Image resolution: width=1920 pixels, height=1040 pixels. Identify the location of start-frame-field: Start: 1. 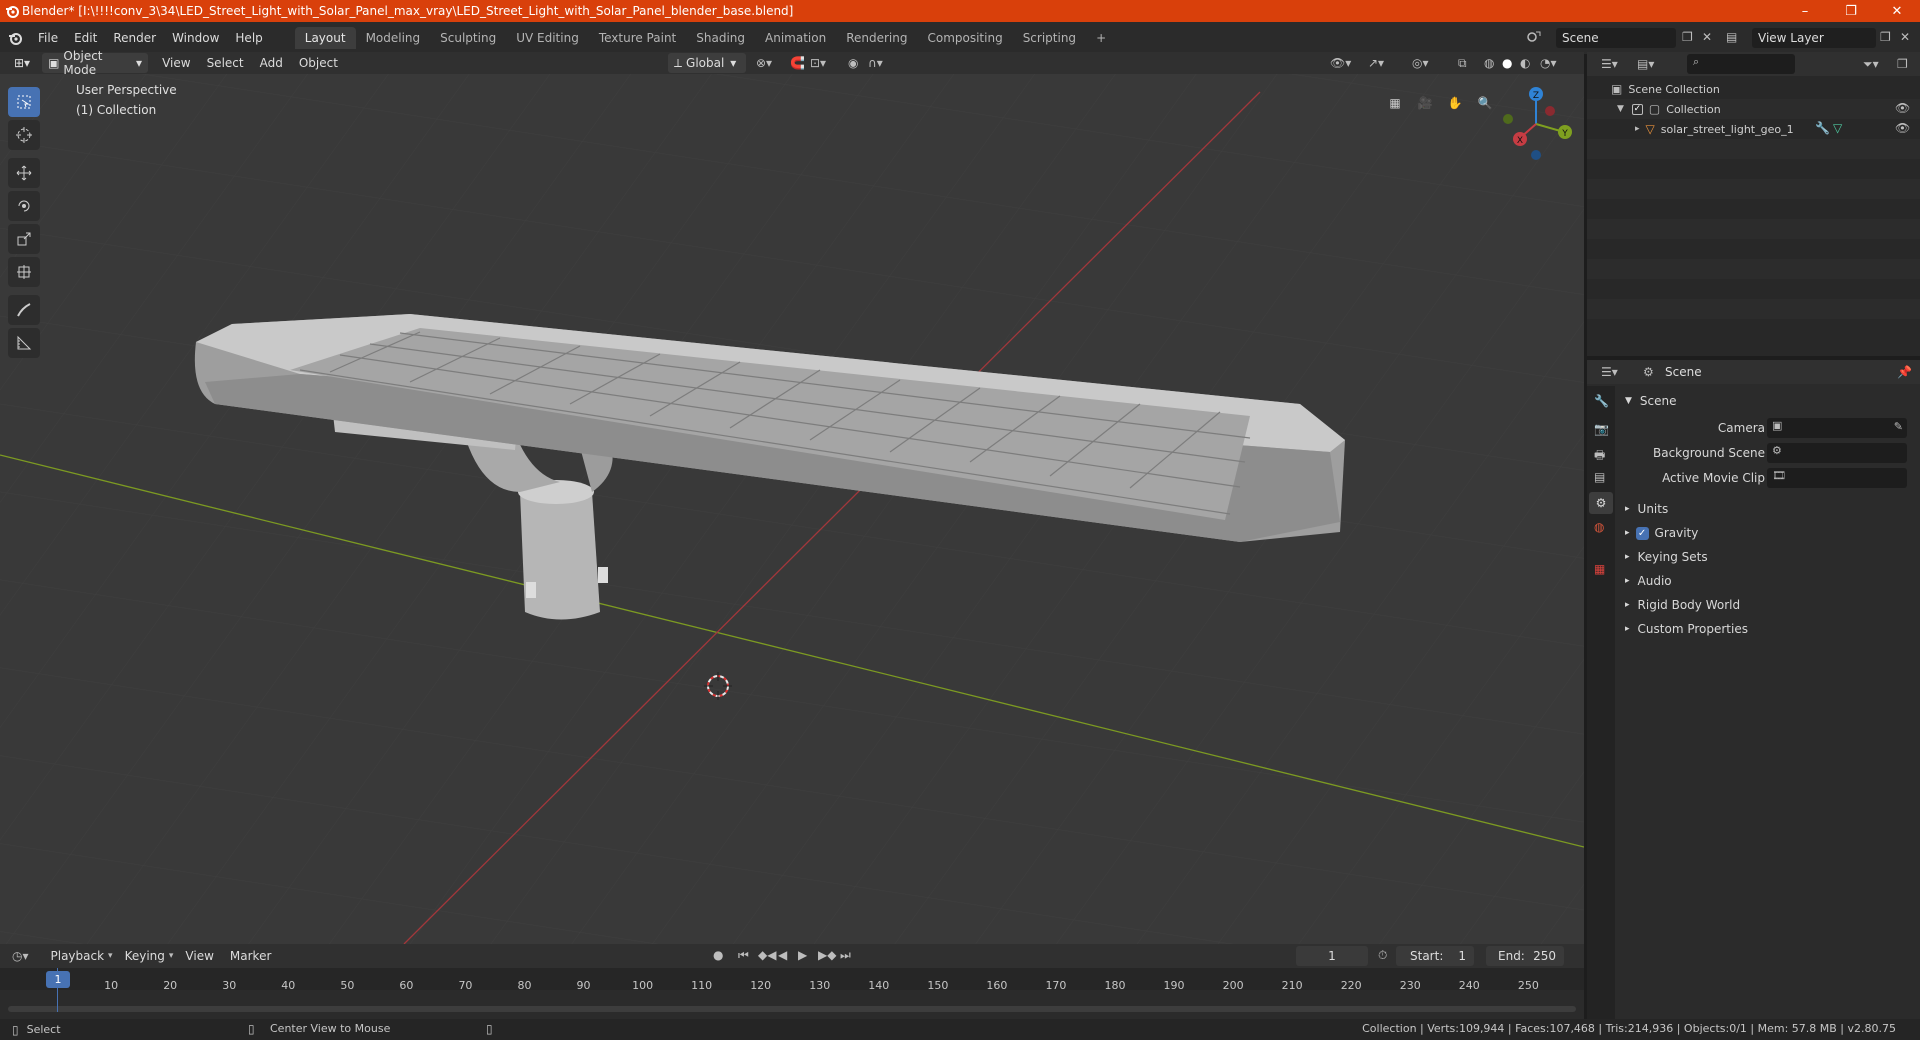
(1435, 956).